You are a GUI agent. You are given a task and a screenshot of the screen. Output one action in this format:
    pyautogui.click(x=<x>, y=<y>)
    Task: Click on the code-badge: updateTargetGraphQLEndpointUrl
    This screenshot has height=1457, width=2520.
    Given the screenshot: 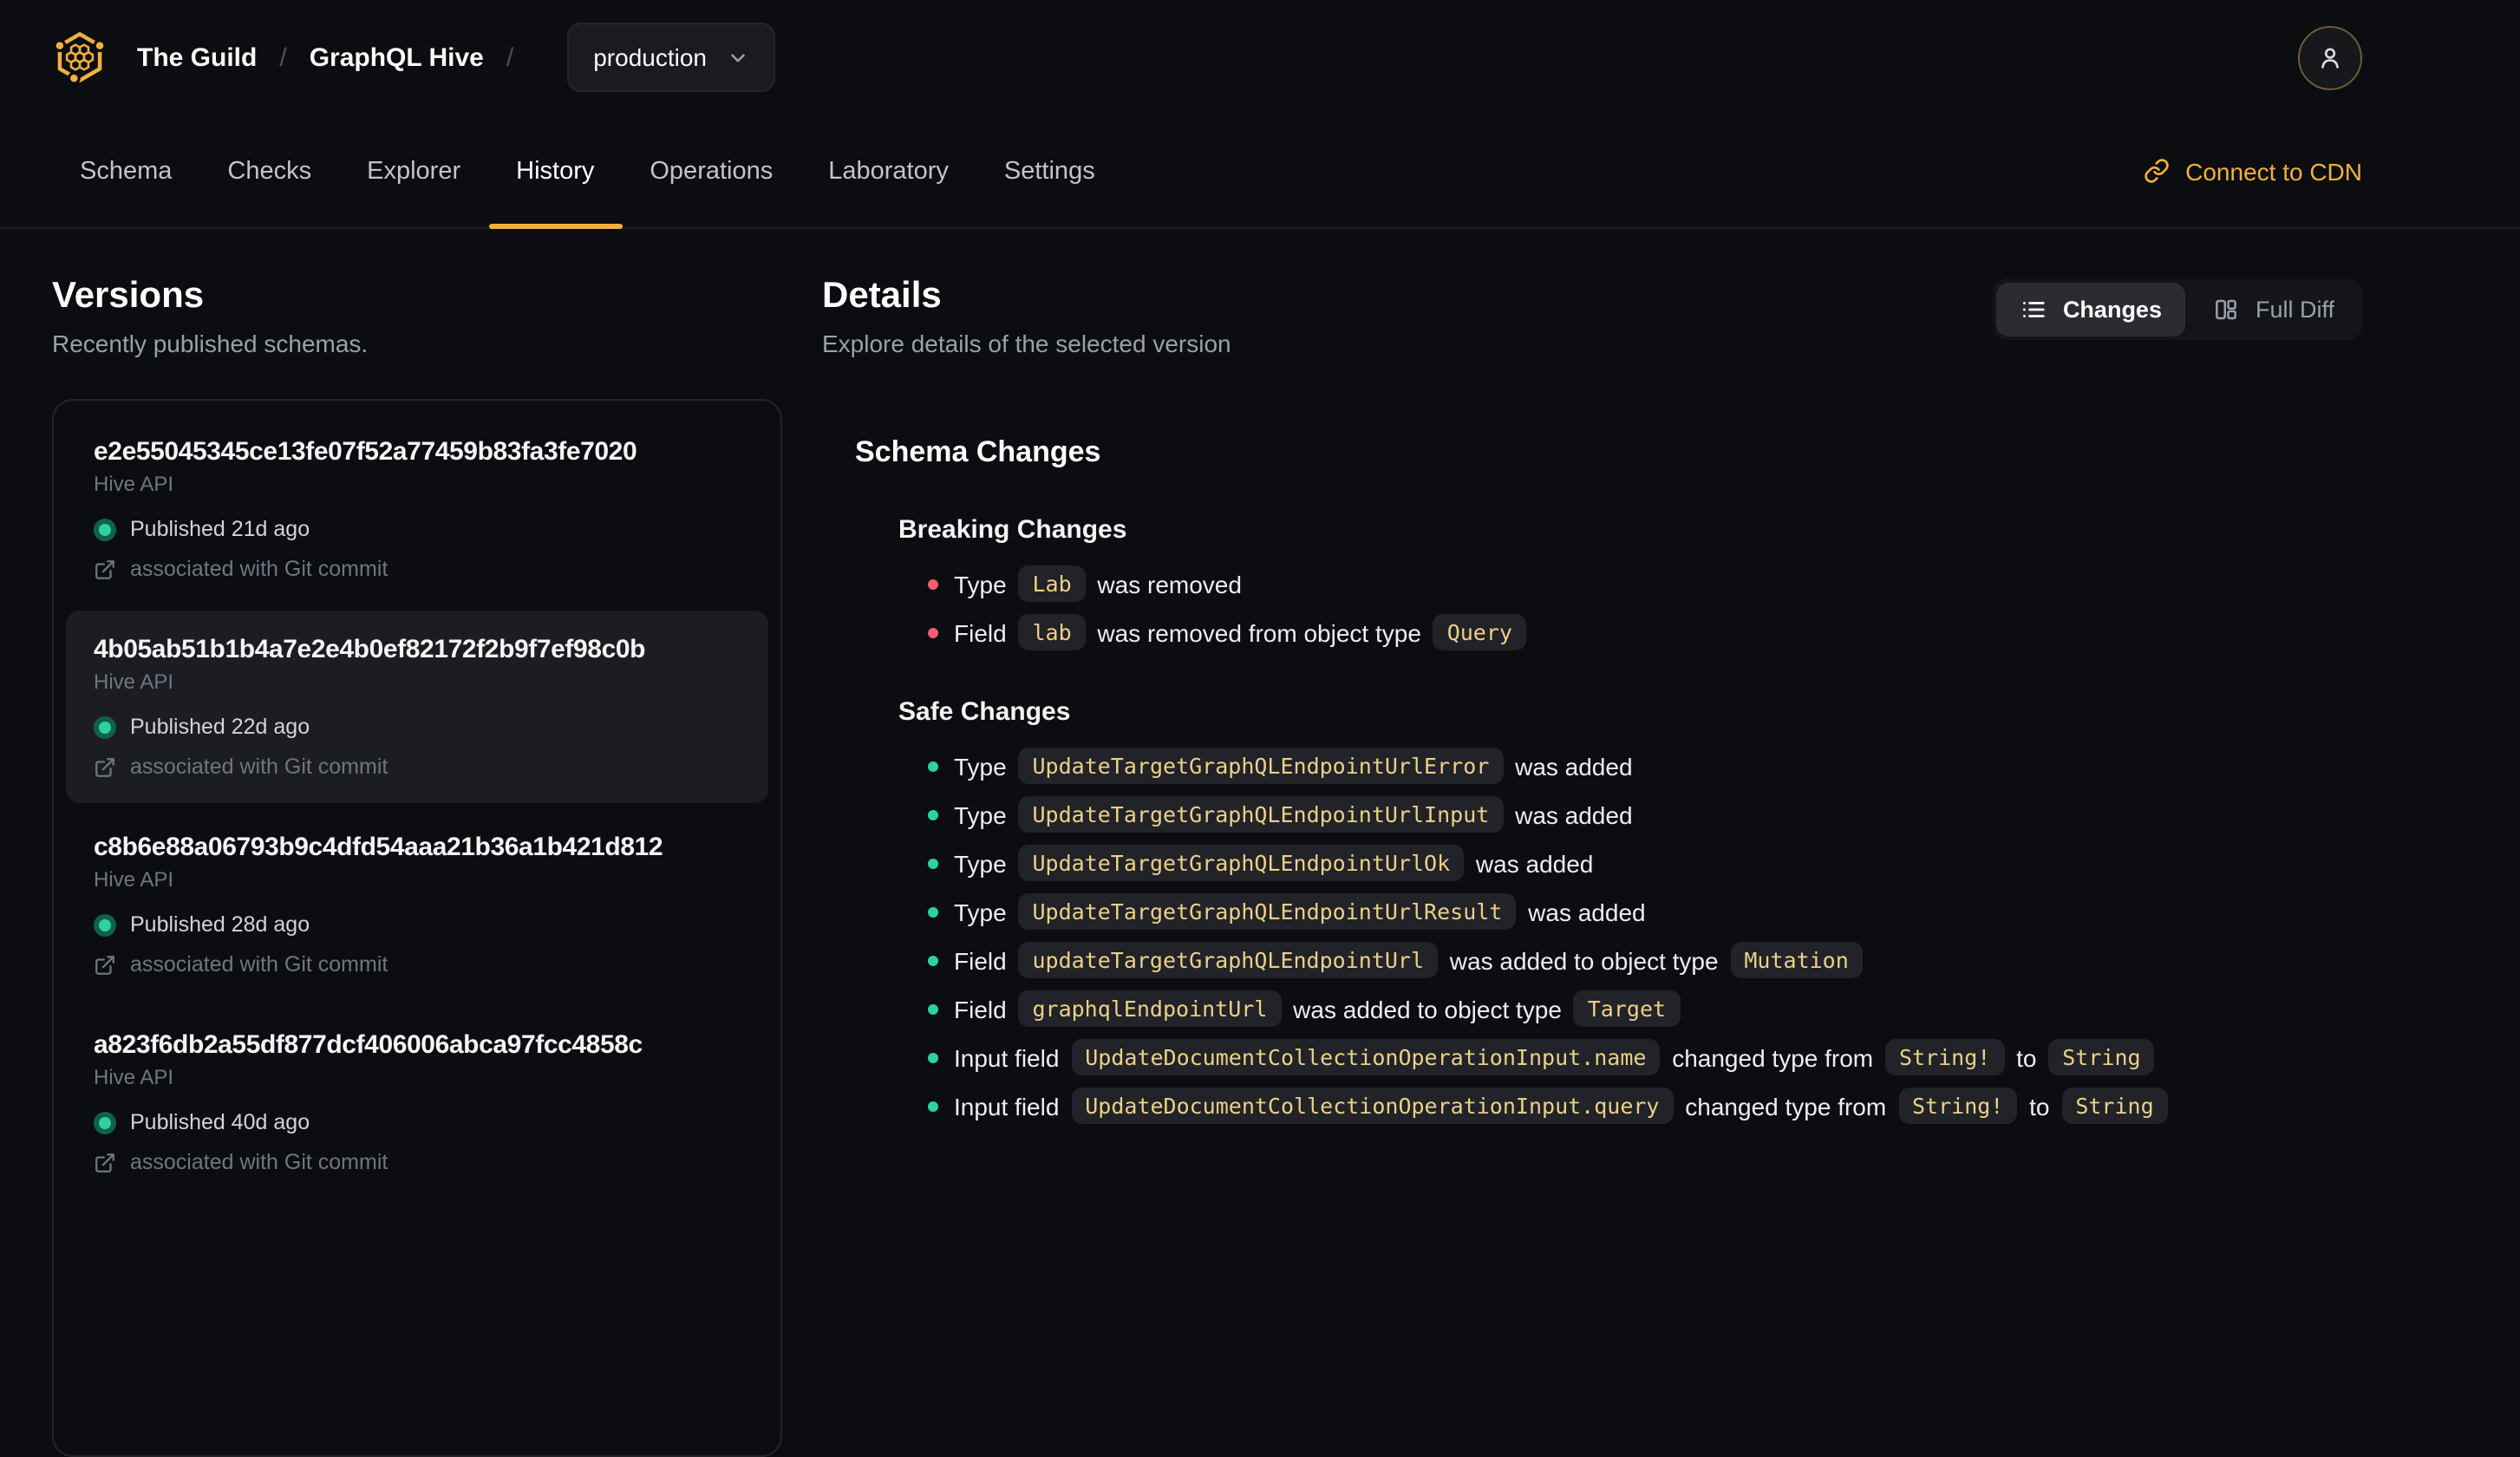 What is the action you would take?
    pyautogui.click(x=1228, y=960)
    